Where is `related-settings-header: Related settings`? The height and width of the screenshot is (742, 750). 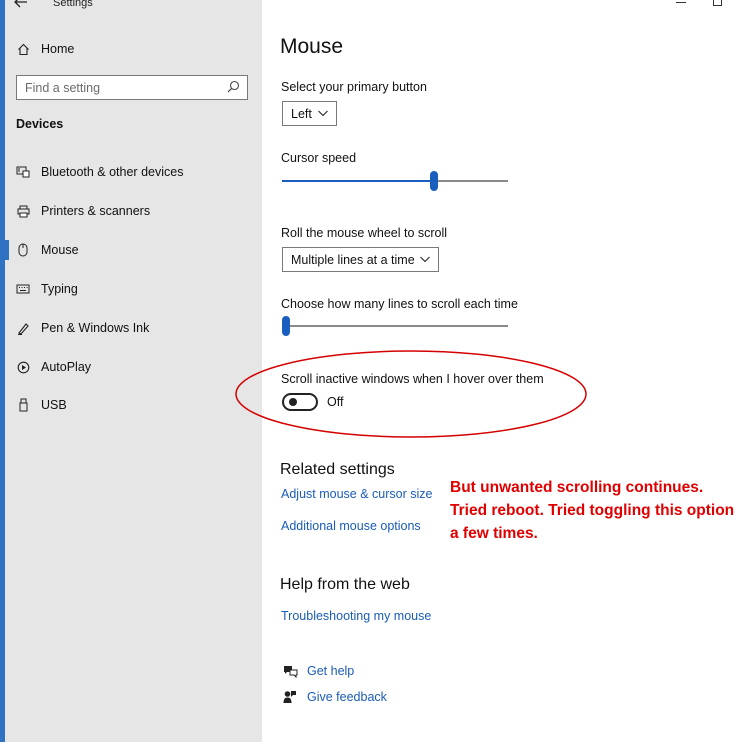 related-settings-header: Related settings is located at coordinates (337, 469).